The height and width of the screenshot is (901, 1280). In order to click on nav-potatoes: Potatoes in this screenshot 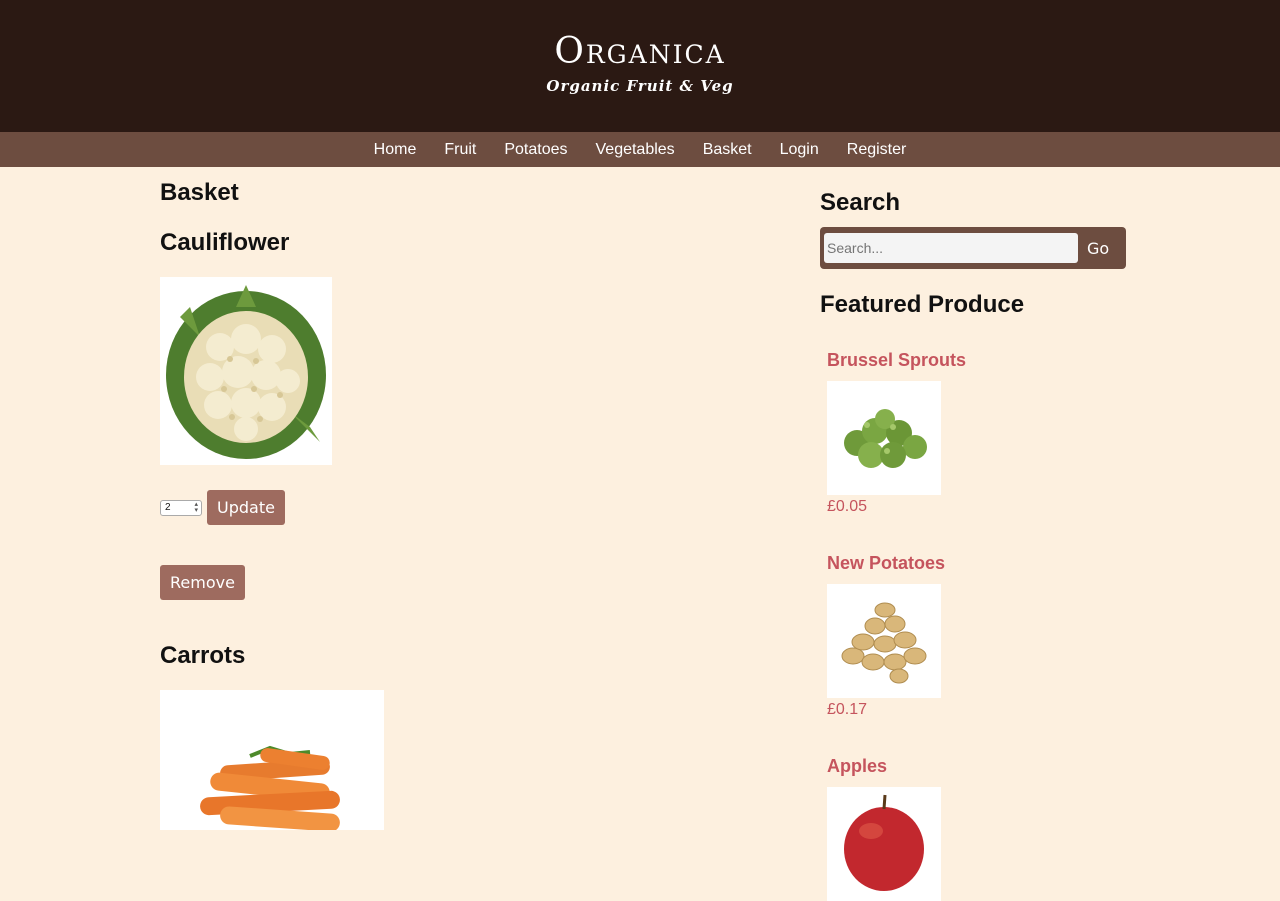, I will do `click(535, 150)`.